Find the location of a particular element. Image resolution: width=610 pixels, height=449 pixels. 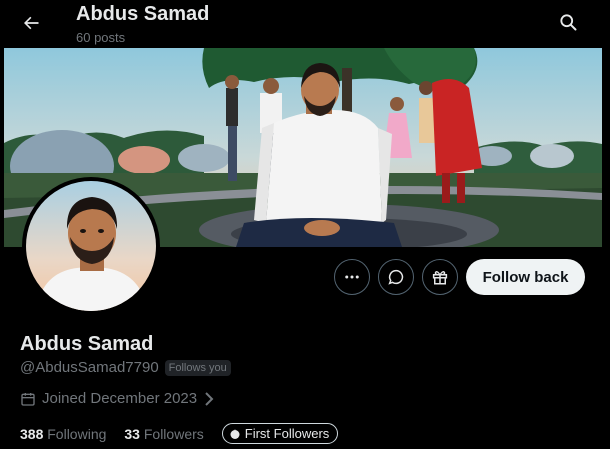

first-followers-label: First Followers is located at coordinates (287, 433).